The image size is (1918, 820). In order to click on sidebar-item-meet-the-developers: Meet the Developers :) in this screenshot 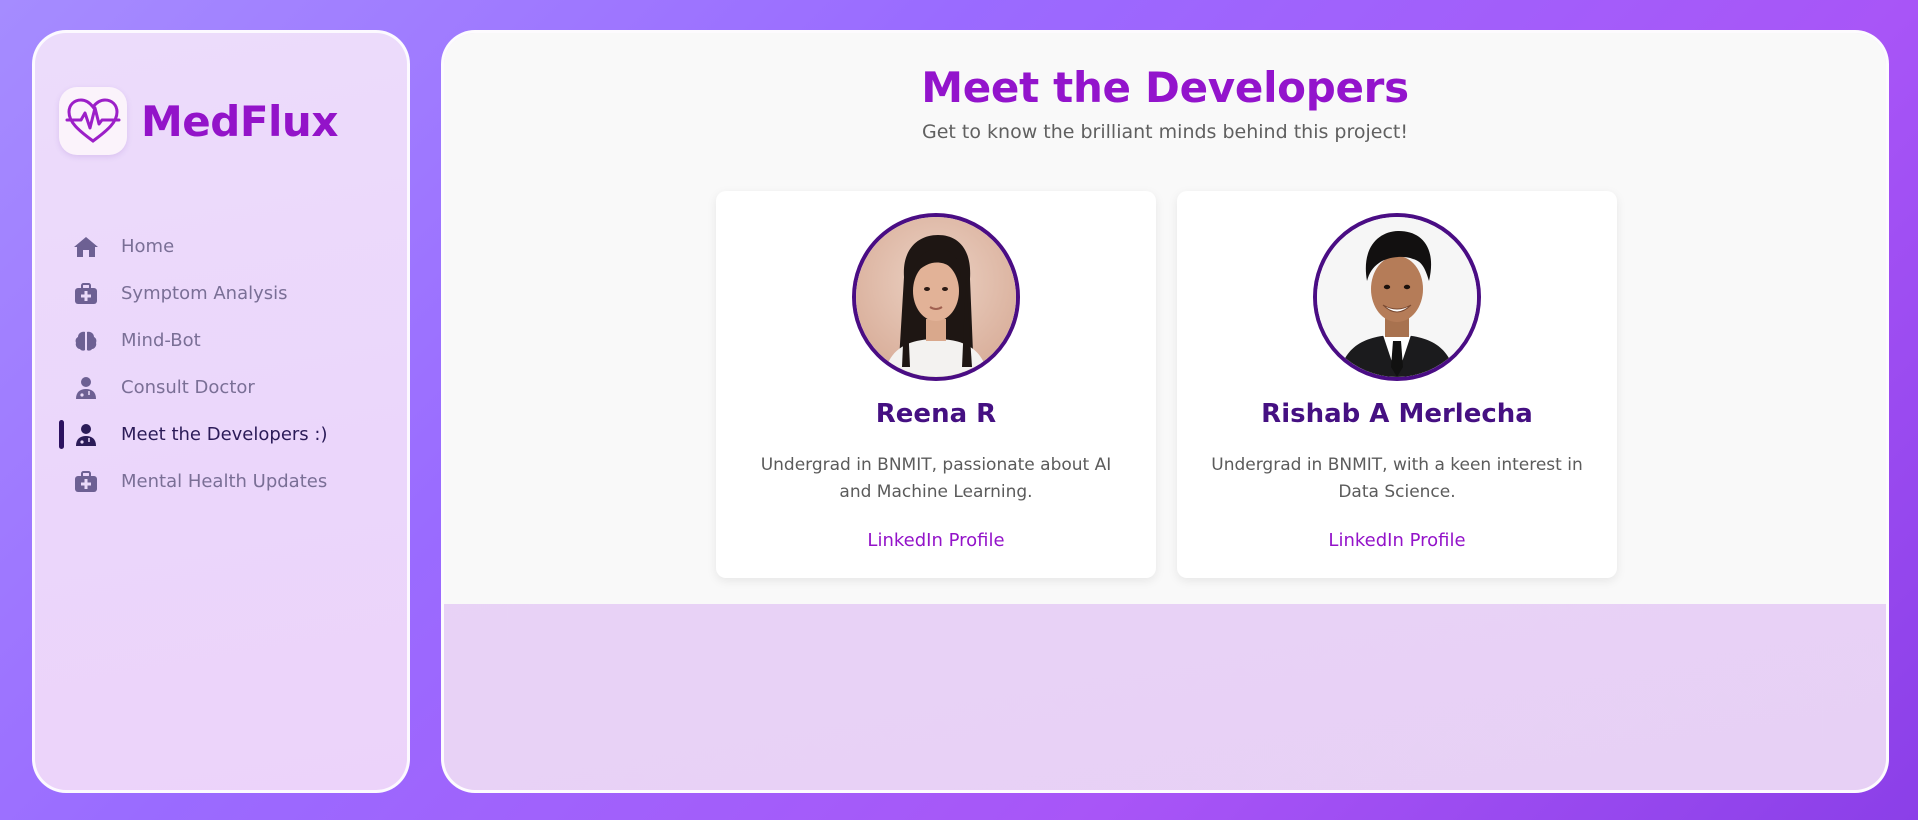, I will do `click(221, 434)`.